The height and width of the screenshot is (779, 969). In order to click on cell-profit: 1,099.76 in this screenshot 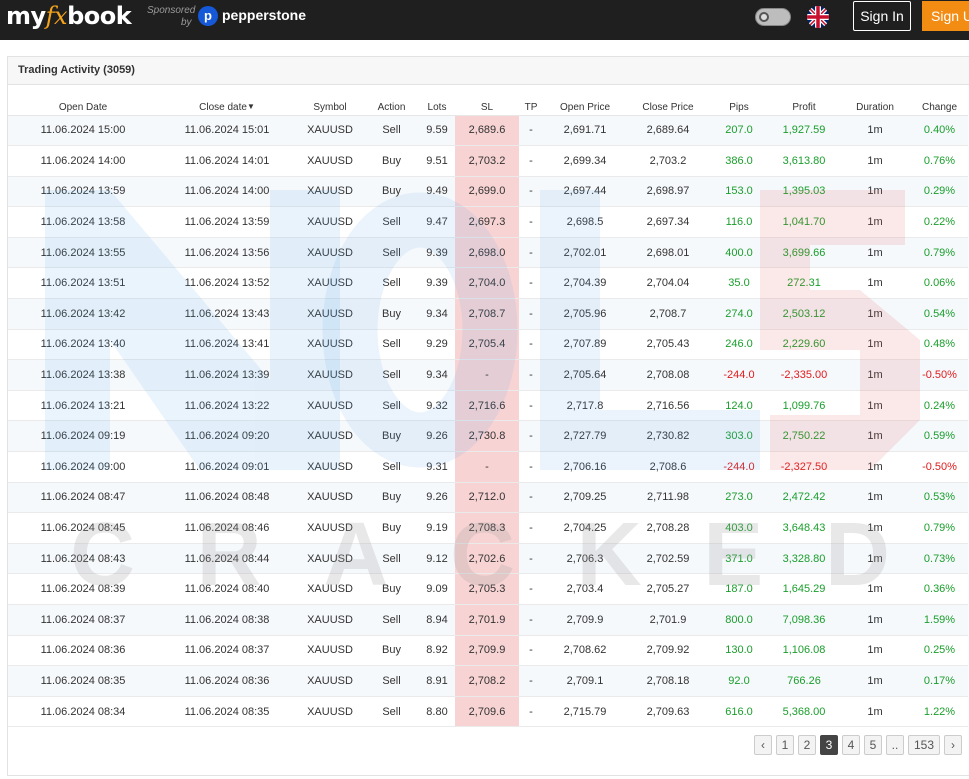, I will do `click(804, 406)`.